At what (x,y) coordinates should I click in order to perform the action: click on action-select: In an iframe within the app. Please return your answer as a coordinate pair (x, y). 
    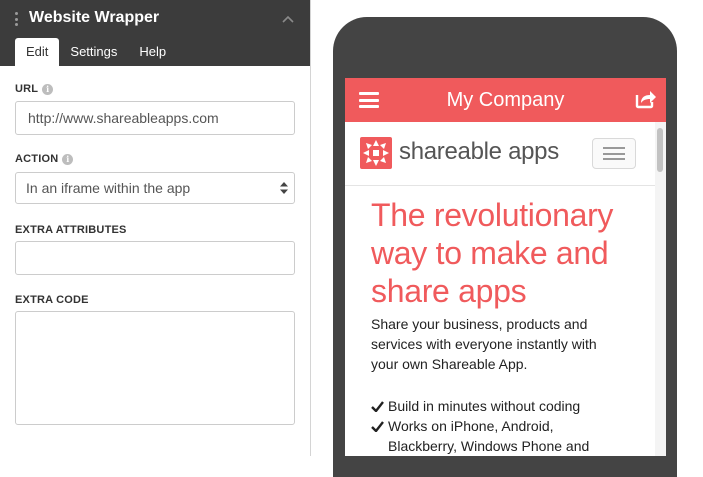
    Looking at the image, I should click on (155, 188).